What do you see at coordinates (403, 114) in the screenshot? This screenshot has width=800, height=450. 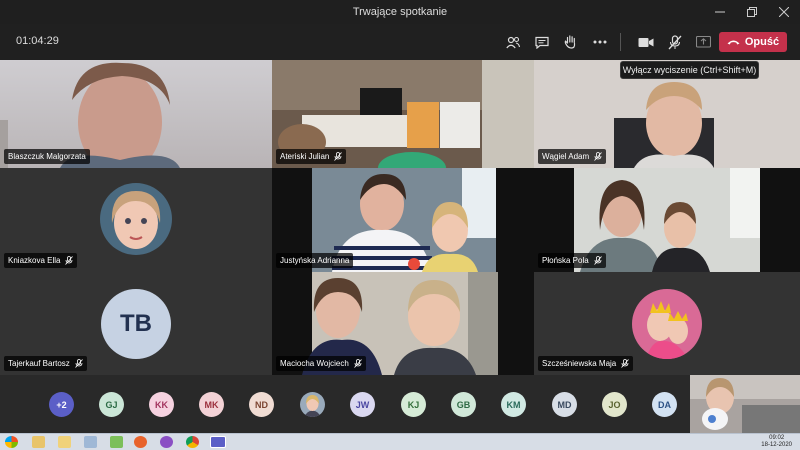 I see `video-tile: Ateriski Julian` at bounding box center [403, 114].